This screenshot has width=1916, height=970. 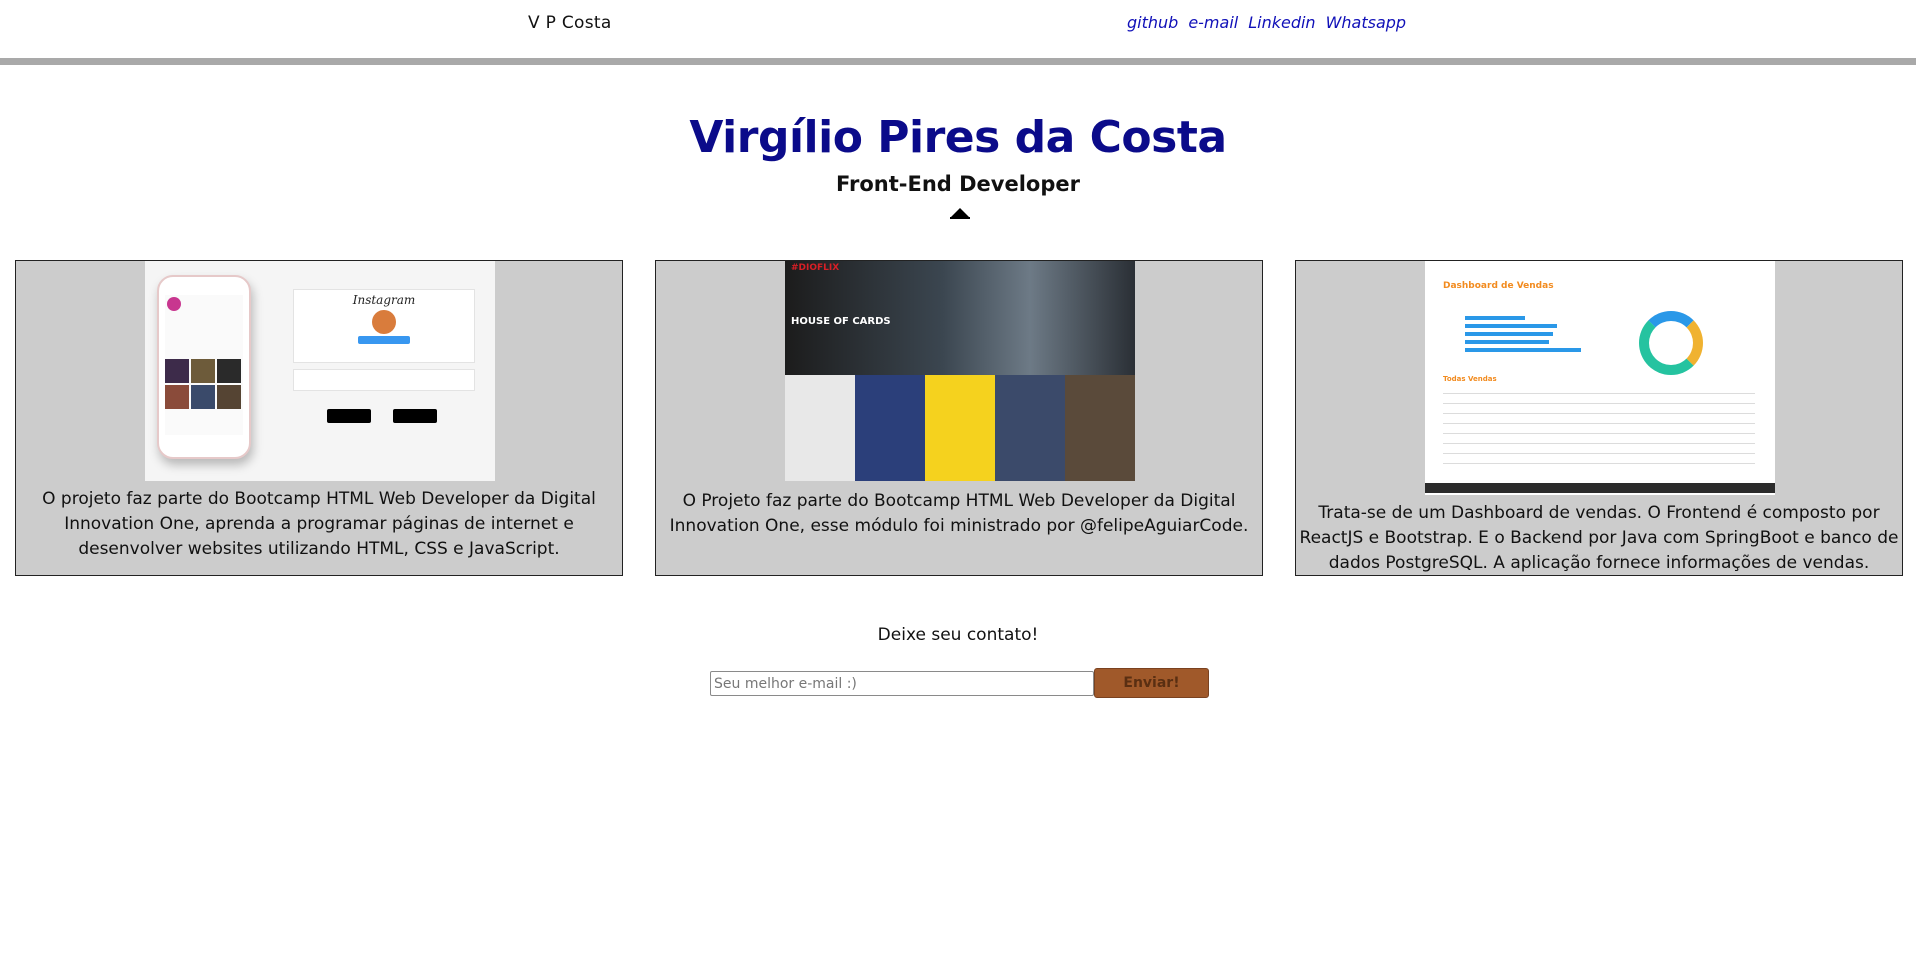 I want to click on poster-hobbit, so click(x=1100, y=428).